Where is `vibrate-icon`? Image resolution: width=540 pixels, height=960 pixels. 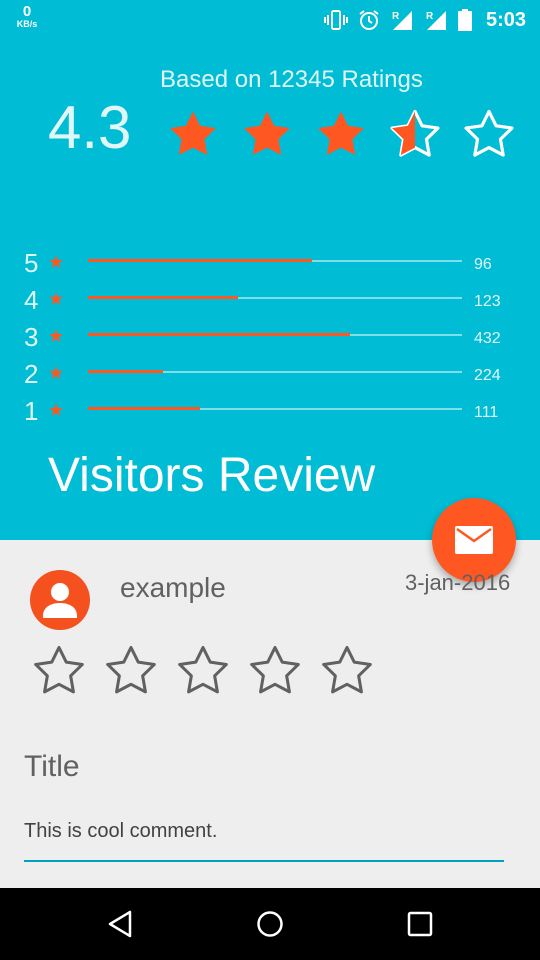 vibrate-icon is located at coordinates (335, 20).